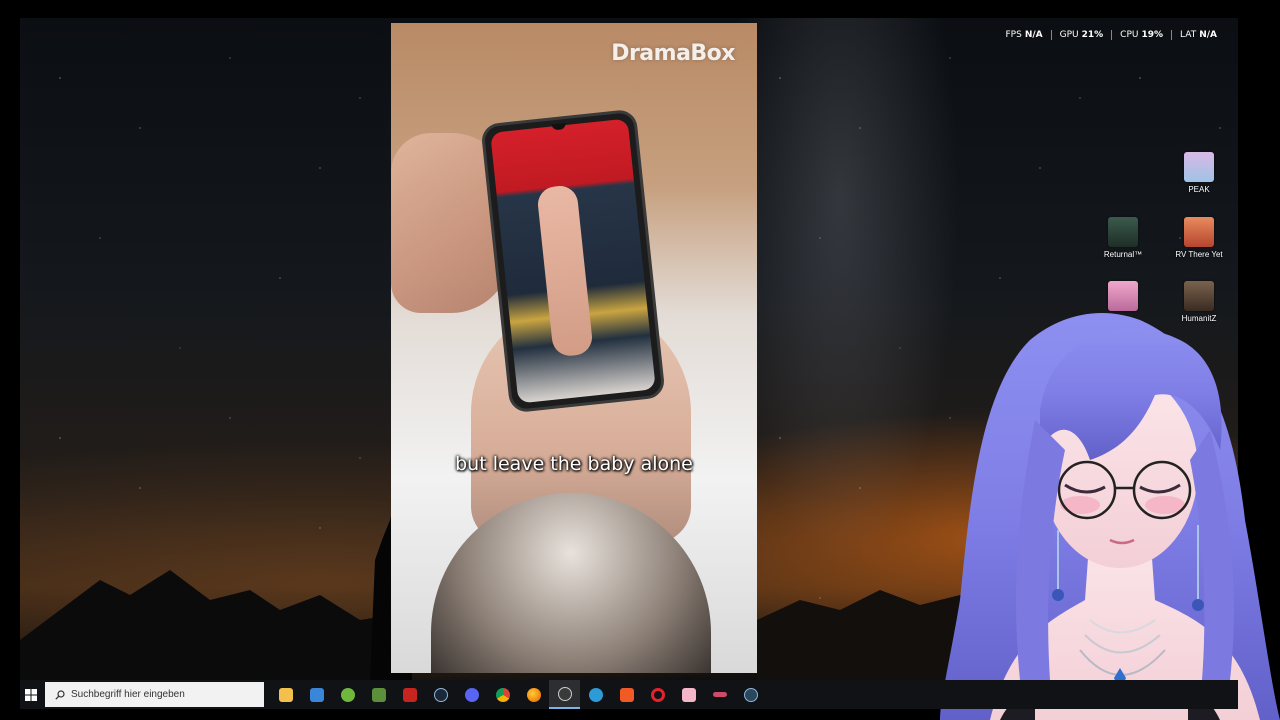  I want to click on chrome-icon, so click(502, 694).